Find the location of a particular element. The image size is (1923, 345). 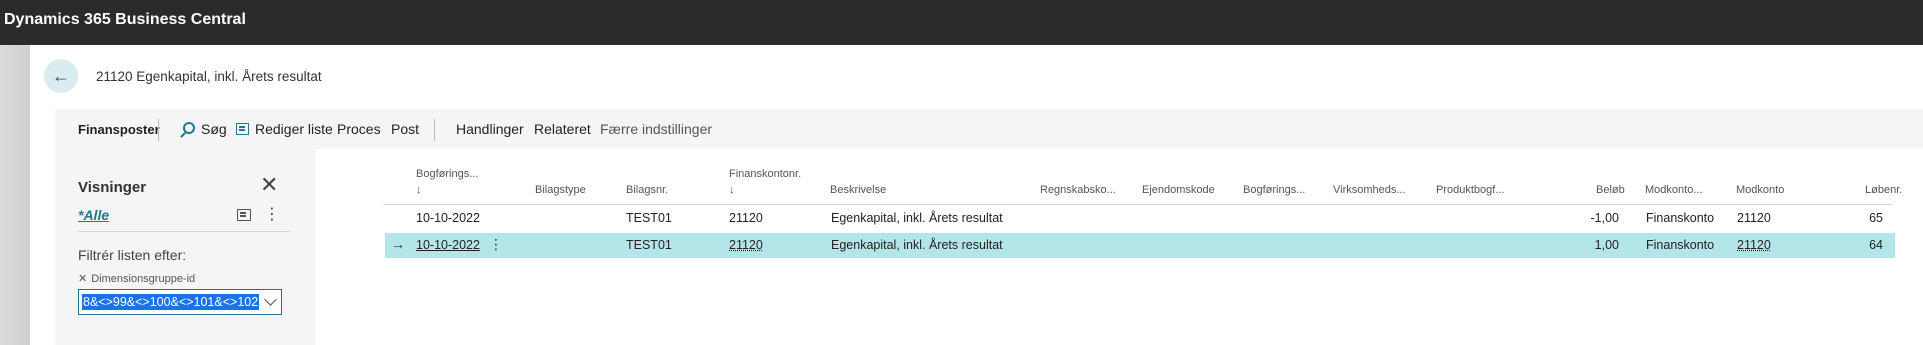

divider is located at coordinates (184, 231).